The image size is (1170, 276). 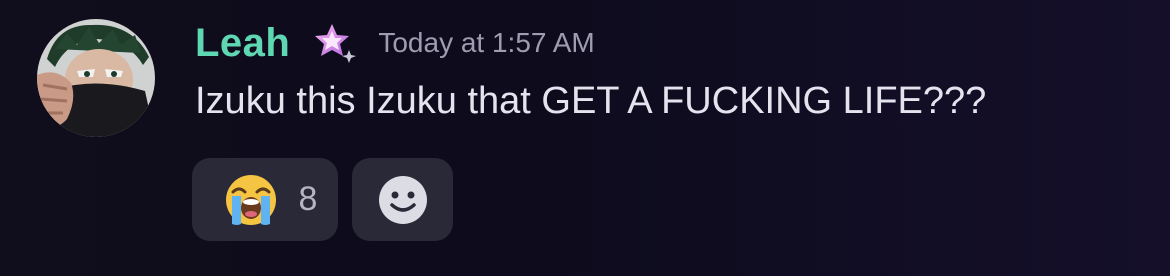 I want to click on reaction-crying-face: 8, so click(x=265, y=199).